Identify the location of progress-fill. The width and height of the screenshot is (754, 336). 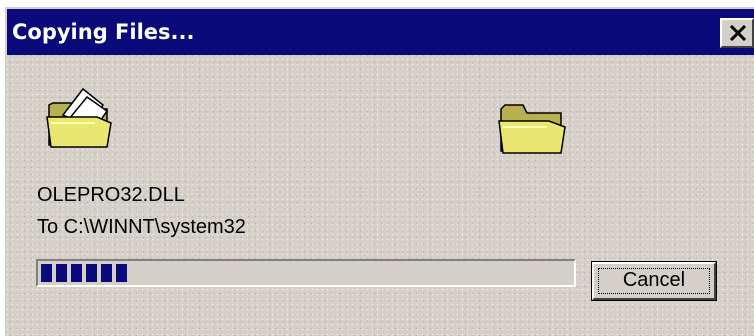
(84, 273).